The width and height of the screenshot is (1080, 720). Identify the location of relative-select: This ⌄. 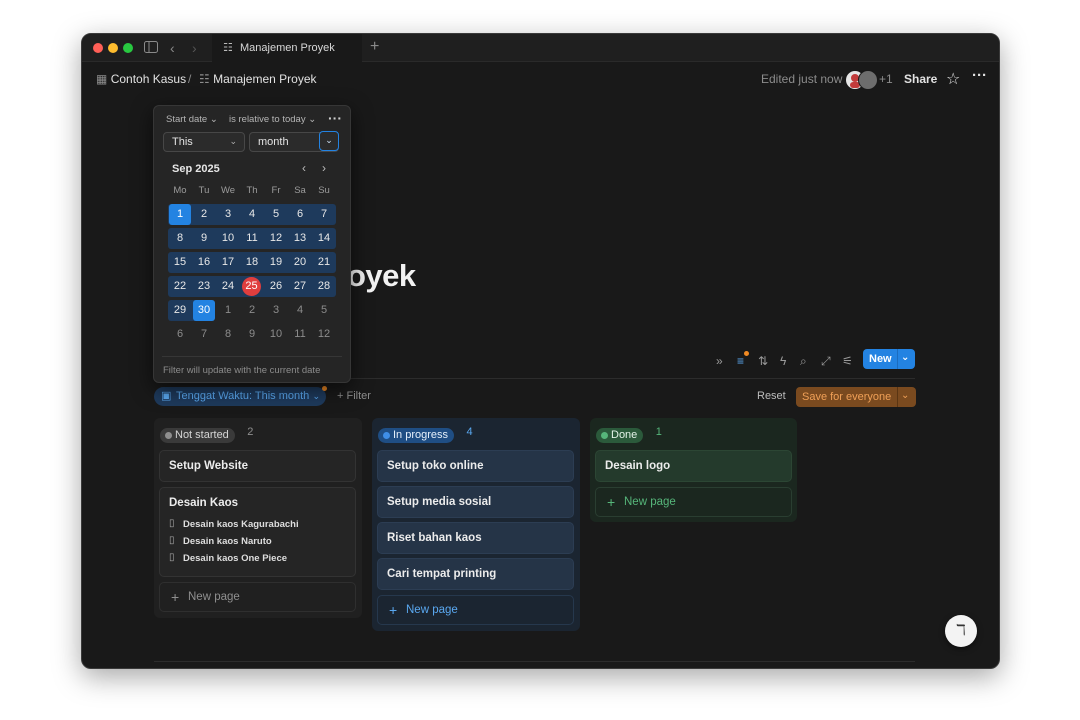
(204, 142).